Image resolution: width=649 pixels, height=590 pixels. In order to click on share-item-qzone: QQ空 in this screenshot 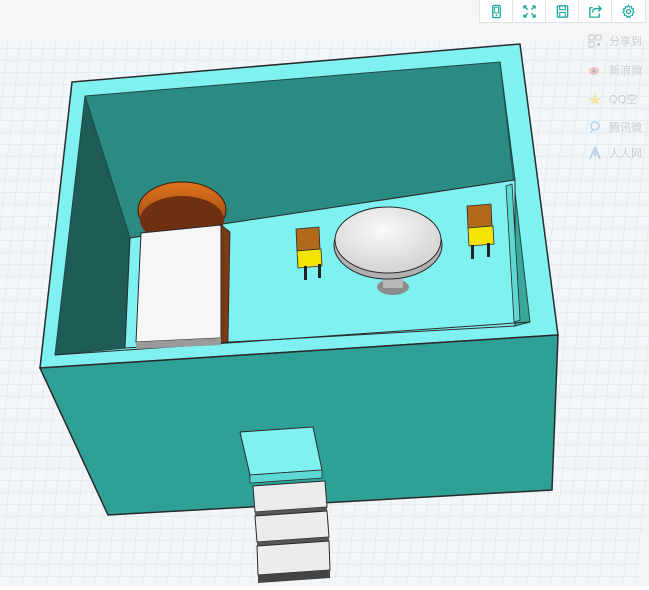, I will do `click(612, 99)`.